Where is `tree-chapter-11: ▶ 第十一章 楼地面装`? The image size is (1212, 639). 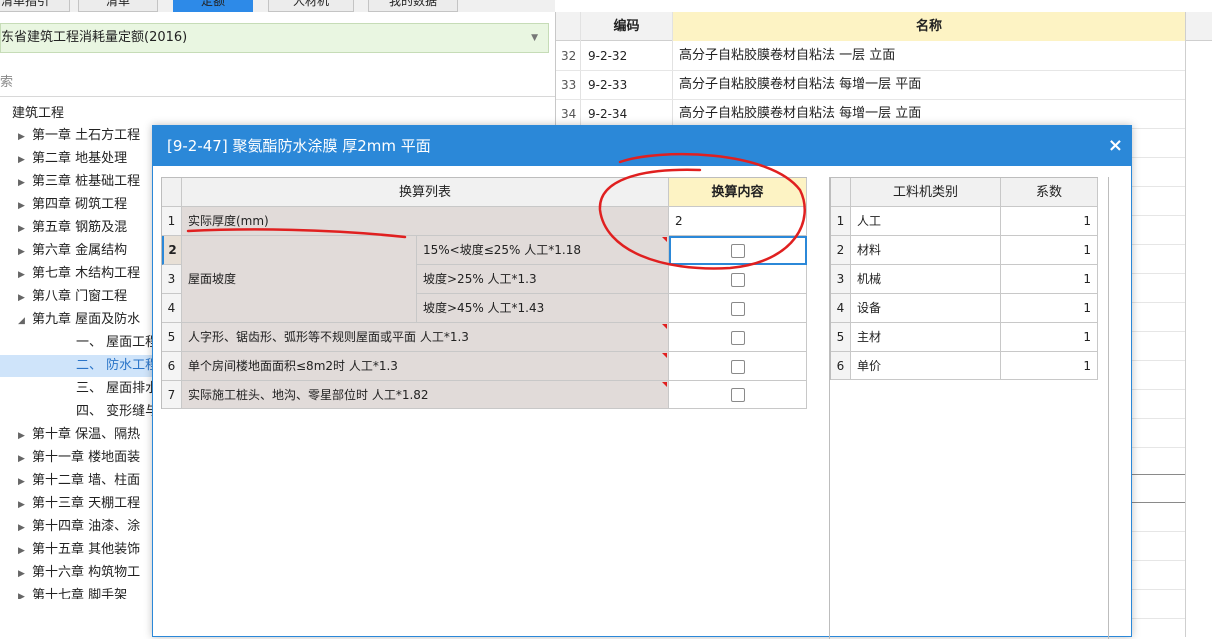 tree-chapter-11: ▶ 第十一章 楼地面装 is located at coordinates (79, 458).